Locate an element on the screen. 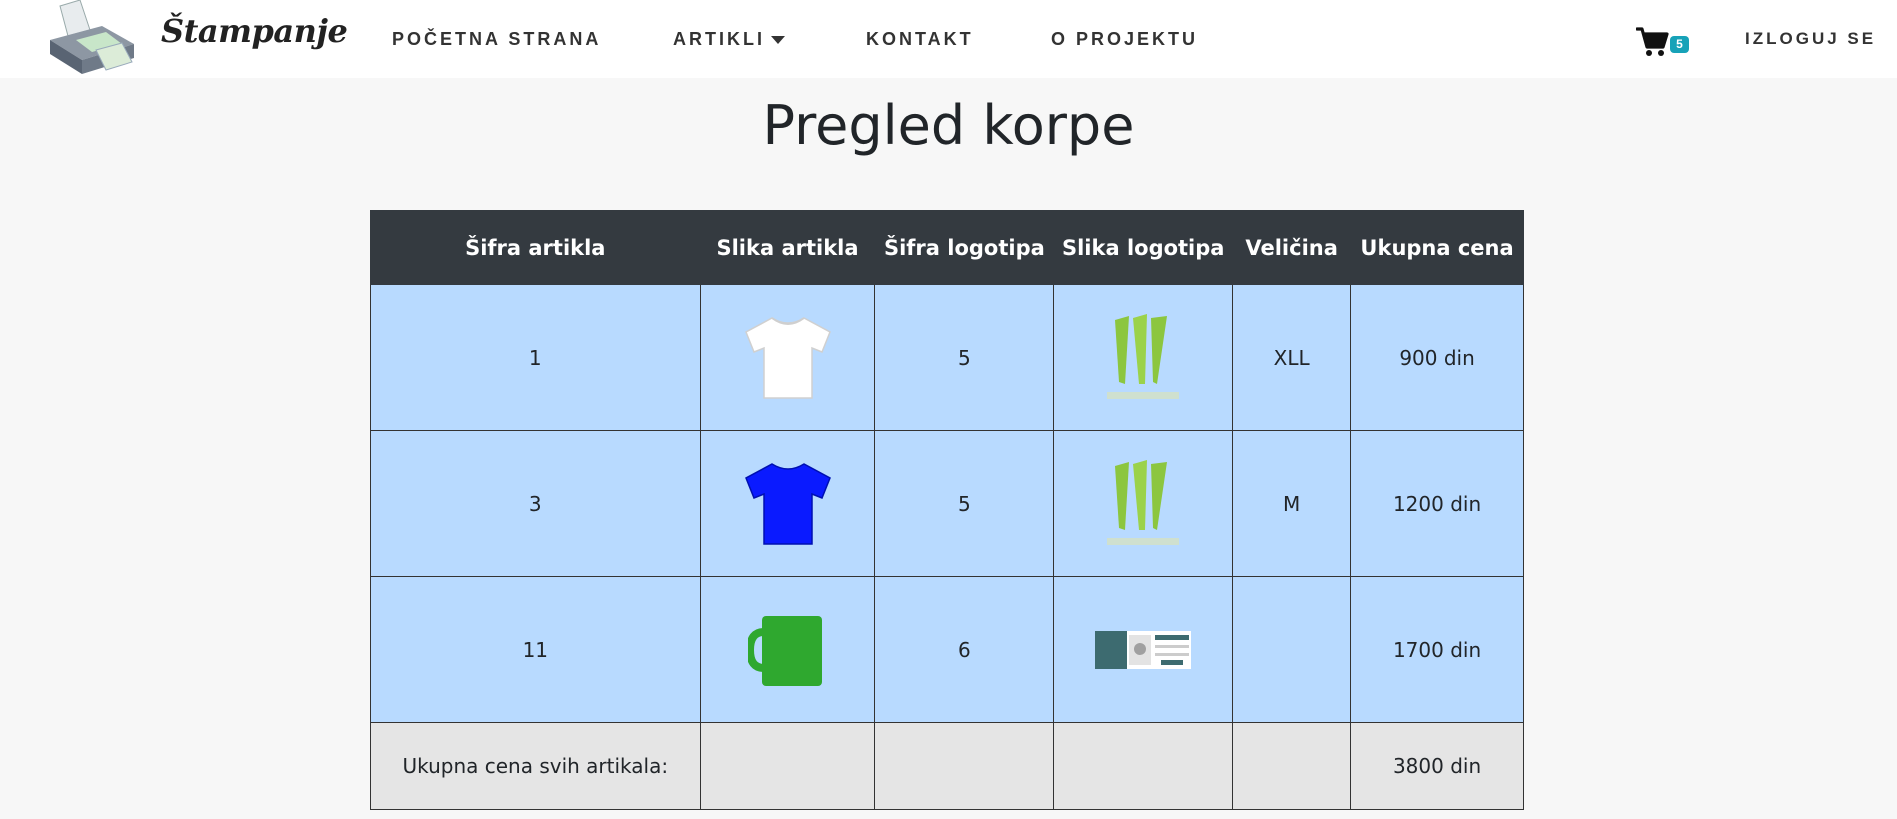  total-label-cell: Ukupna cena svih artikala: is located at coordinates (535, 766).